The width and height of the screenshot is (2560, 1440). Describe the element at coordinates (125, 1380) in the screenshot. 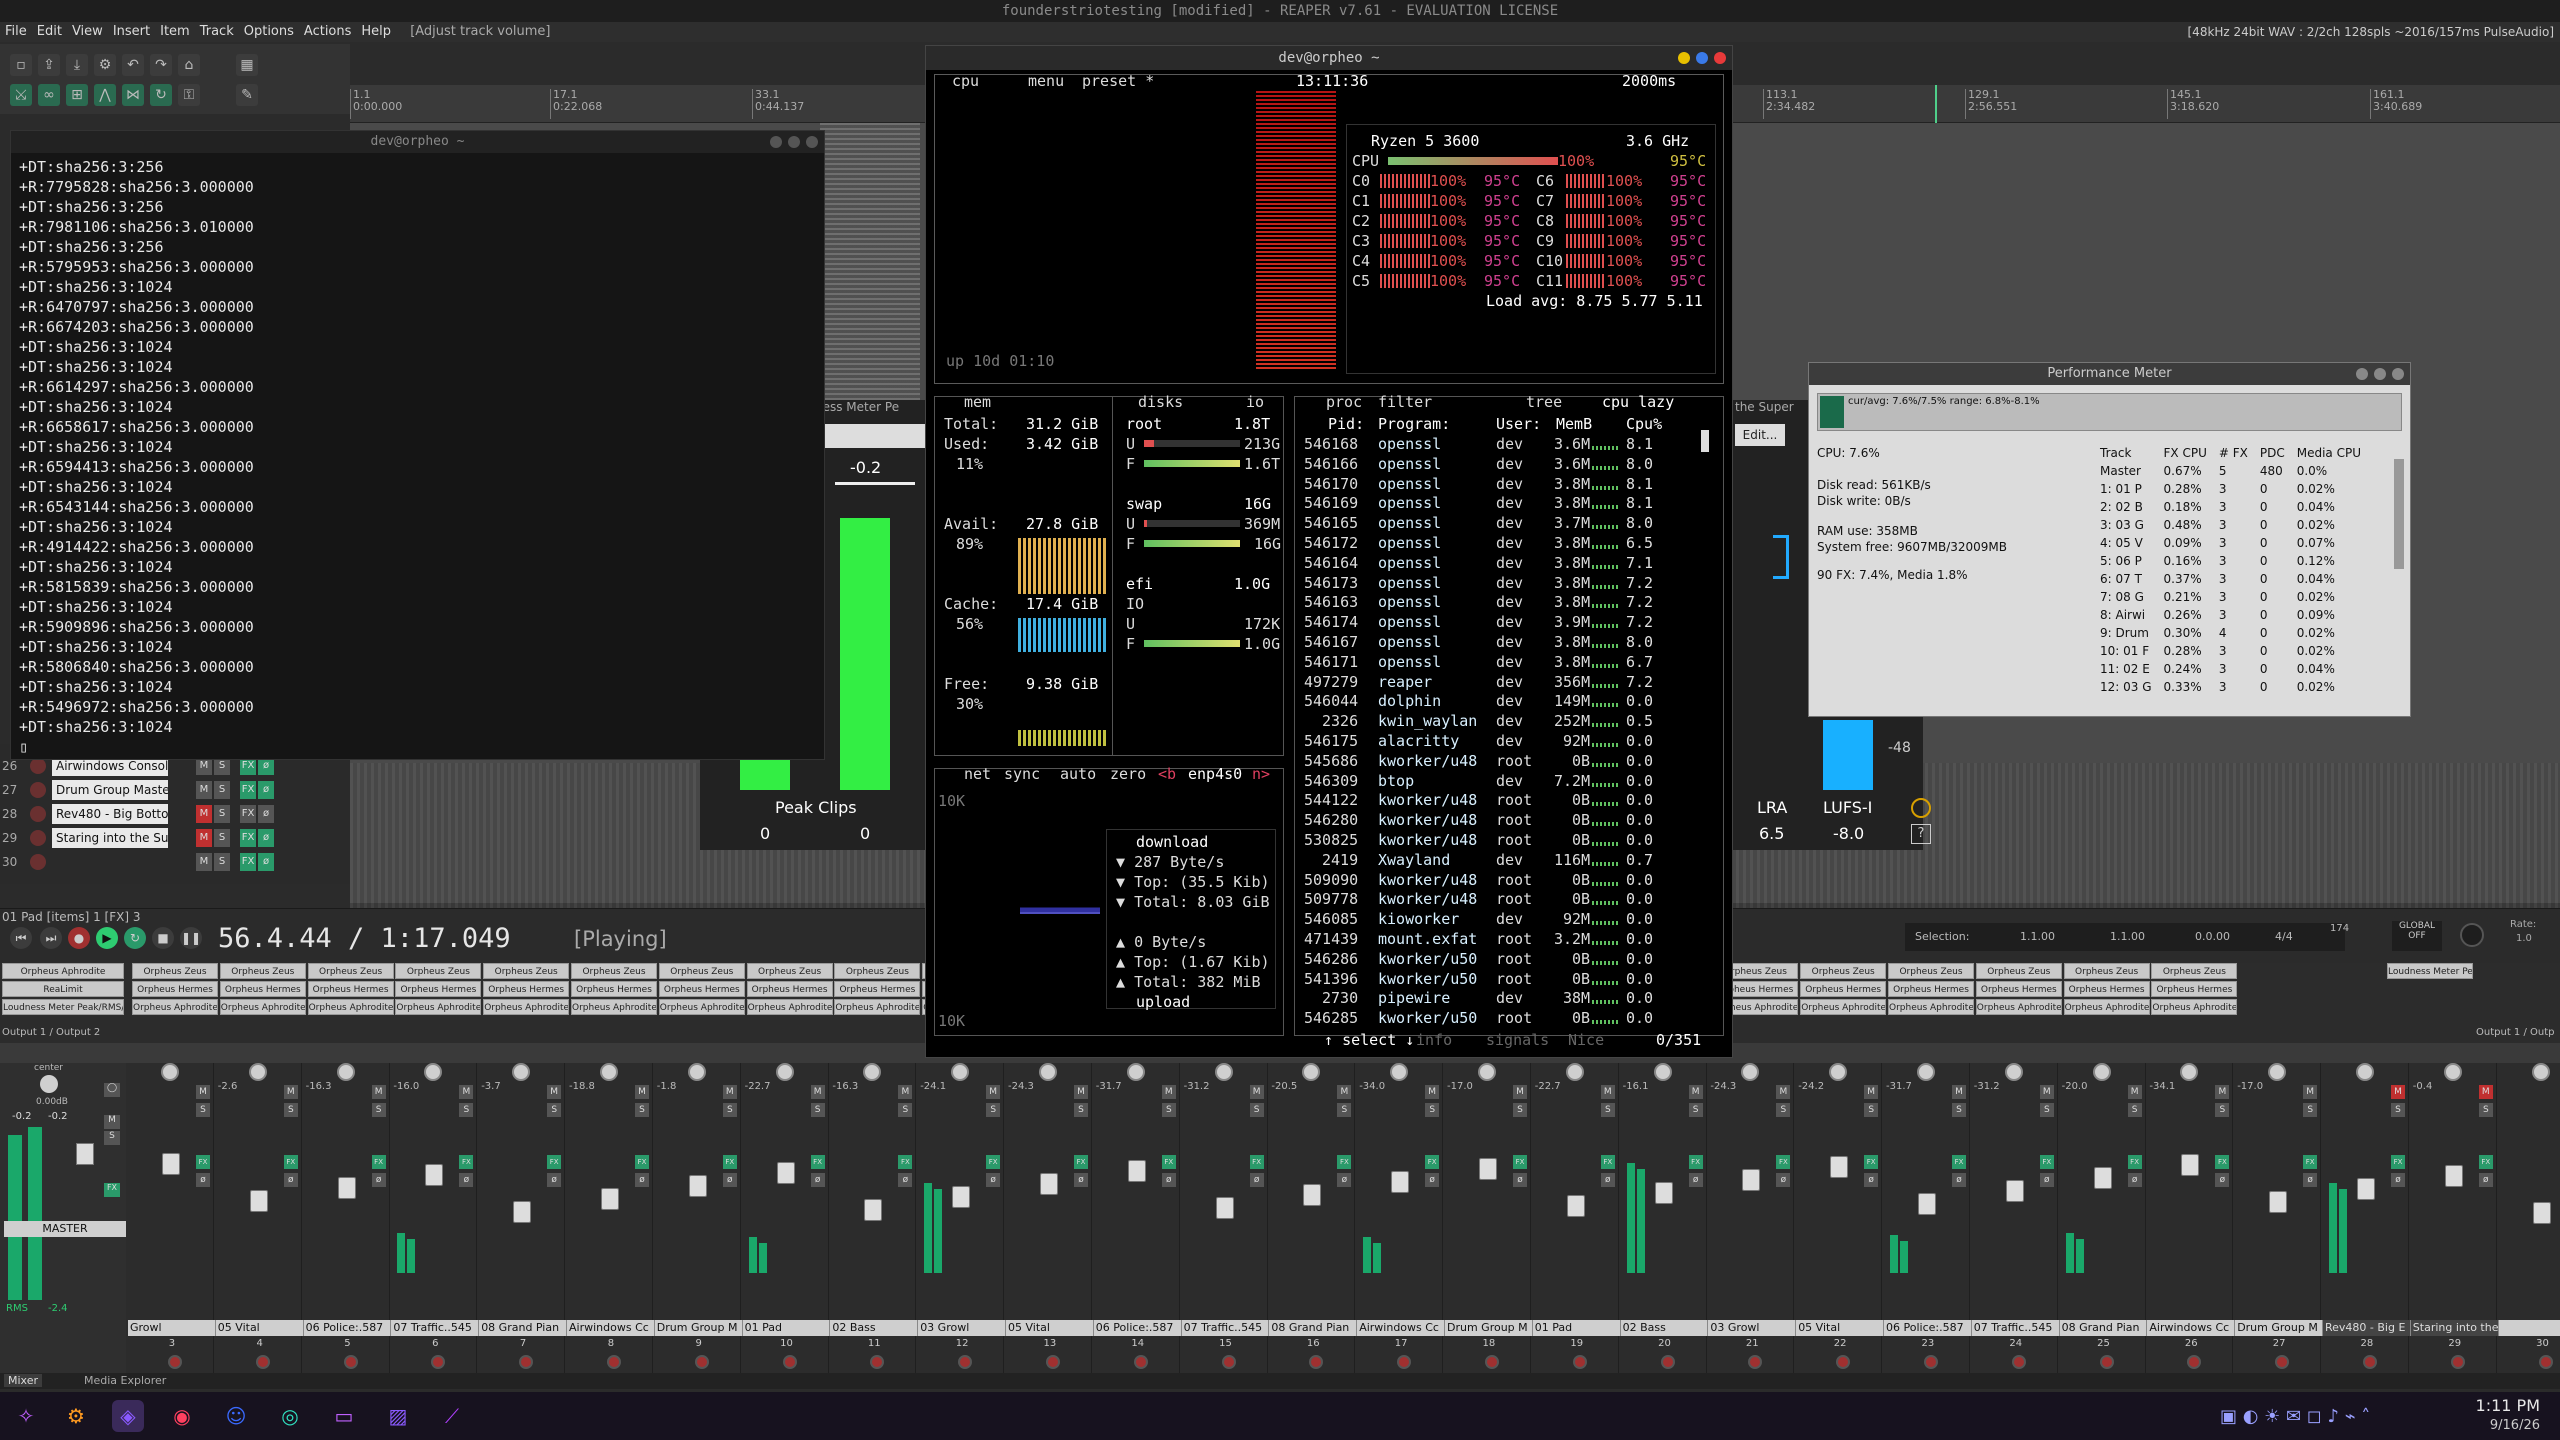

I see `media-explorer-tab: Media Explorer` at that location.